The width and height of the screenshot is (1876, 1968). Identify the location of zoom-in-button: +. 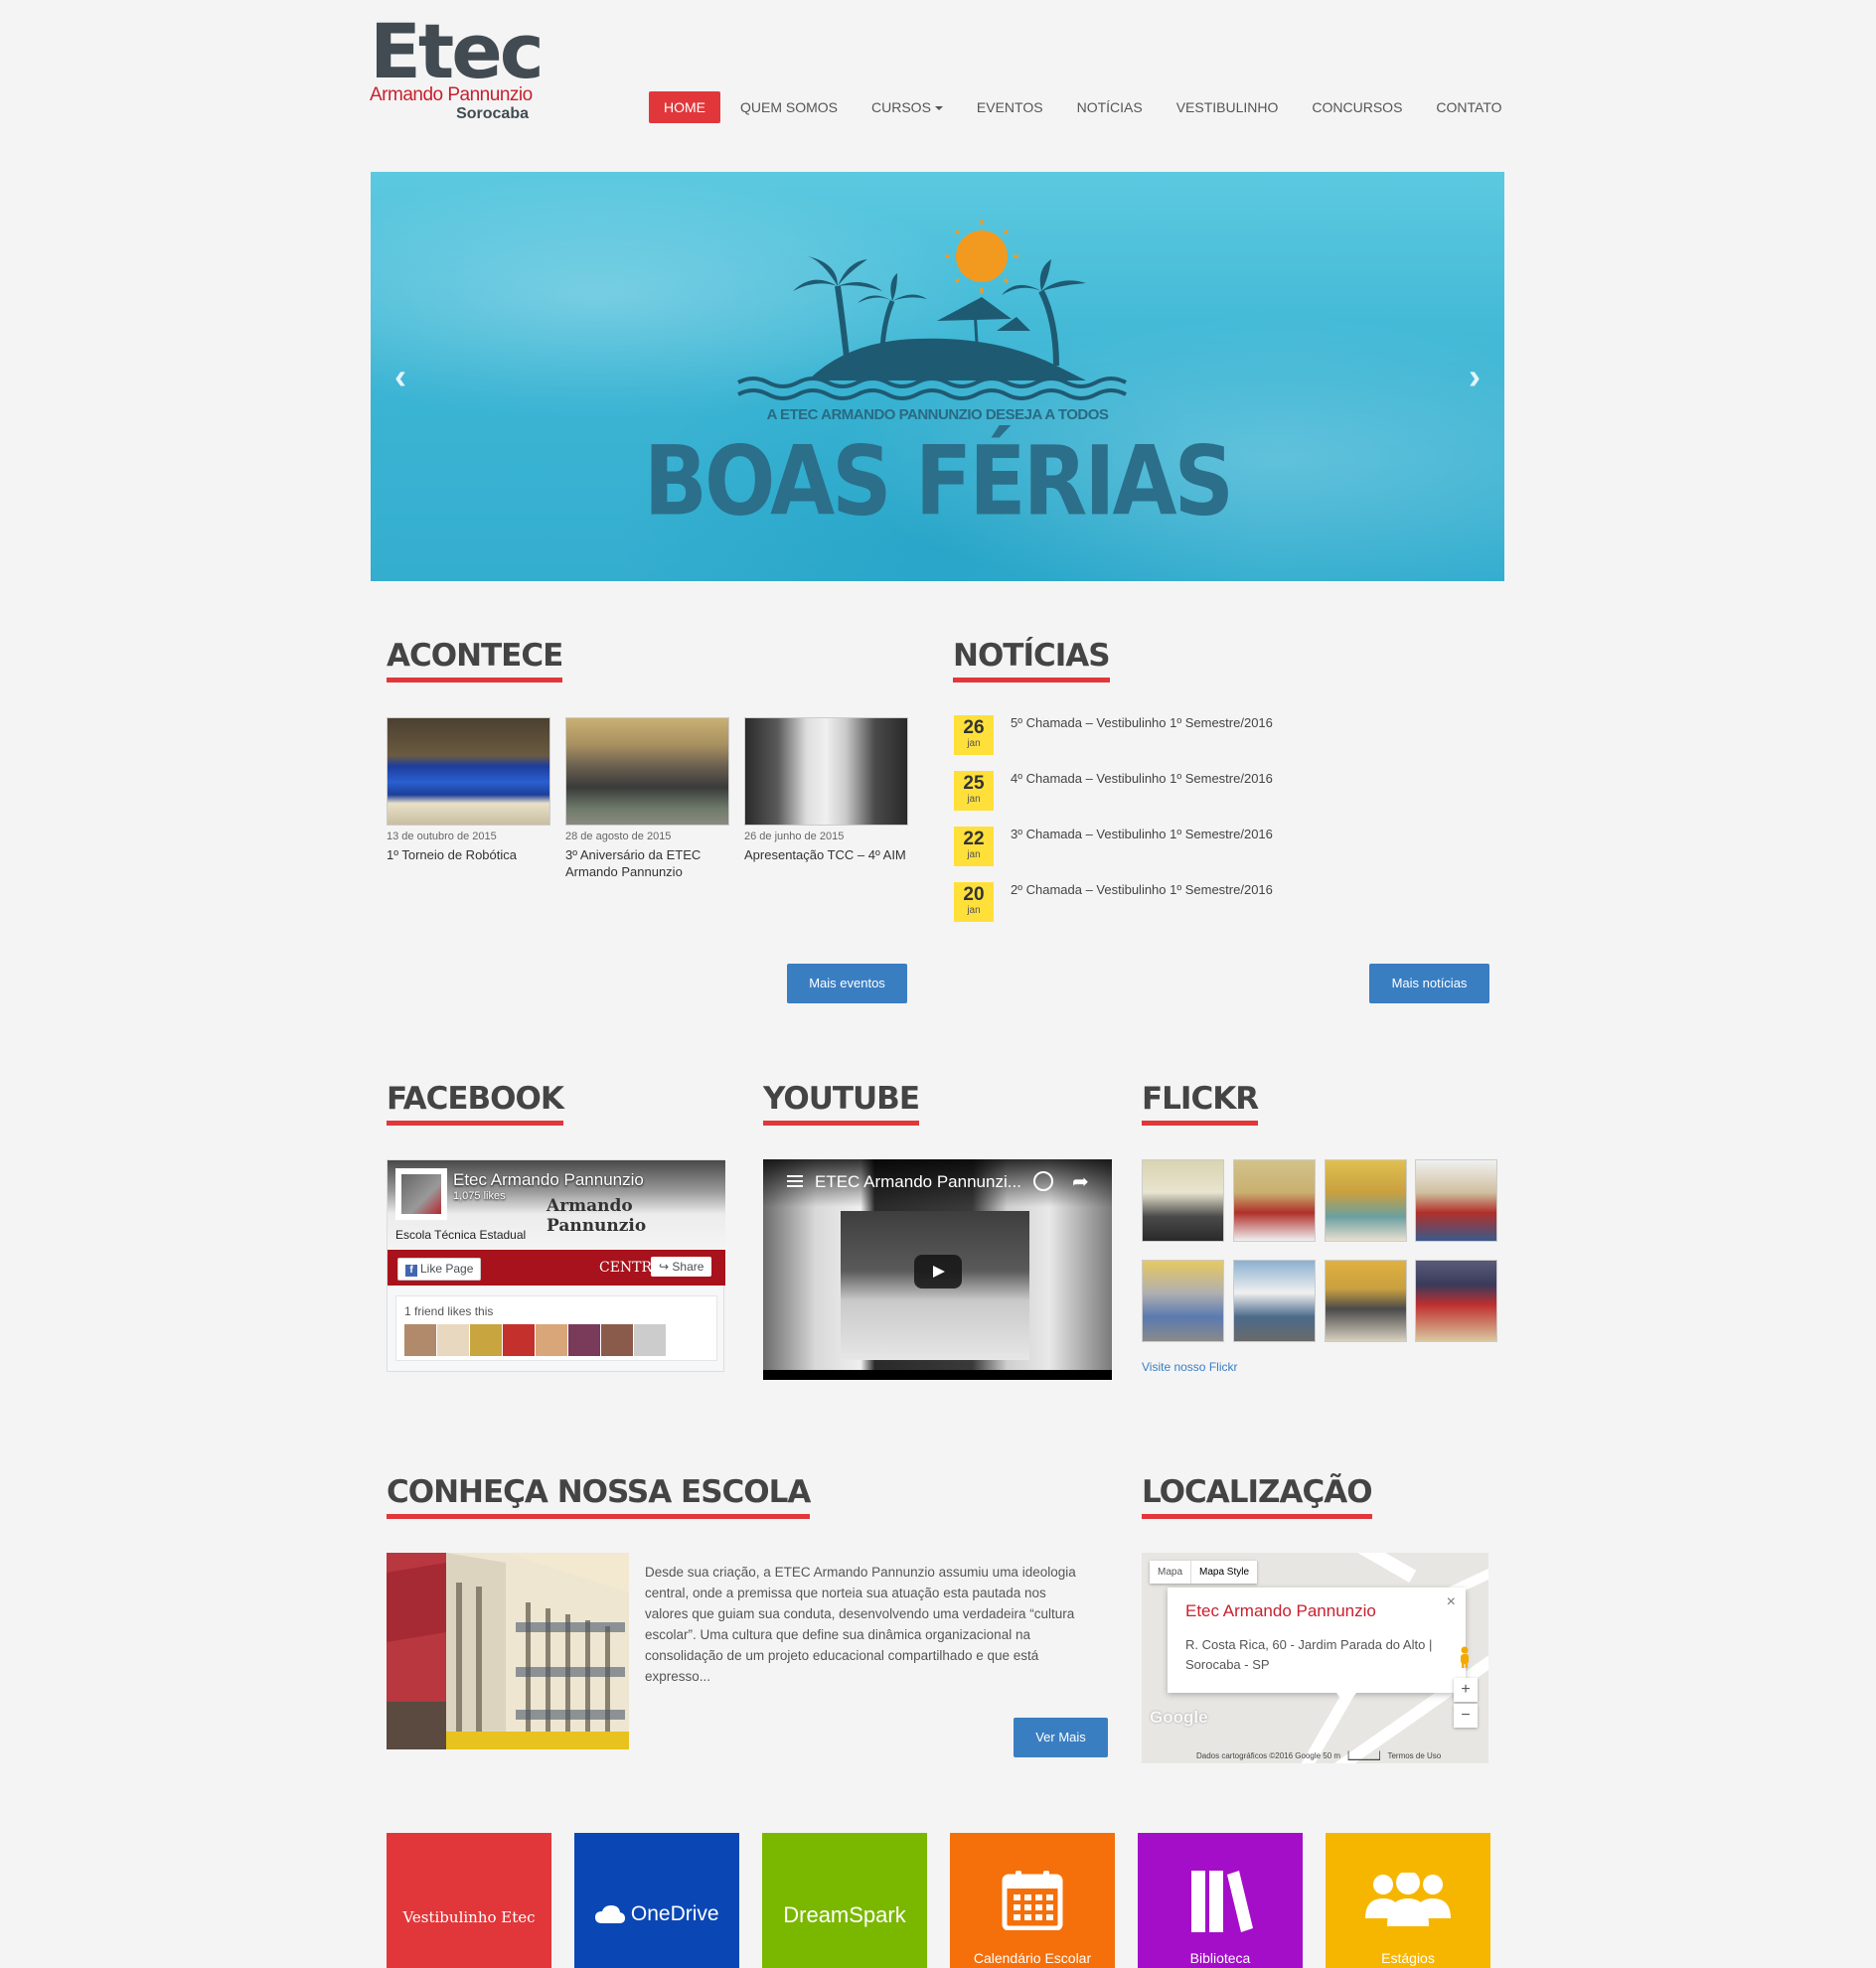
(1466, 1690).